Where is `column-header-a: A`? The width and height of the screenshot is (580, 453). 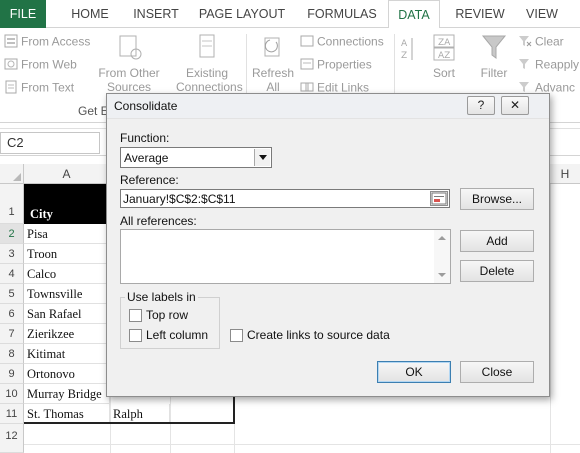 column-header-a: A is located at coordinates (67, 174).